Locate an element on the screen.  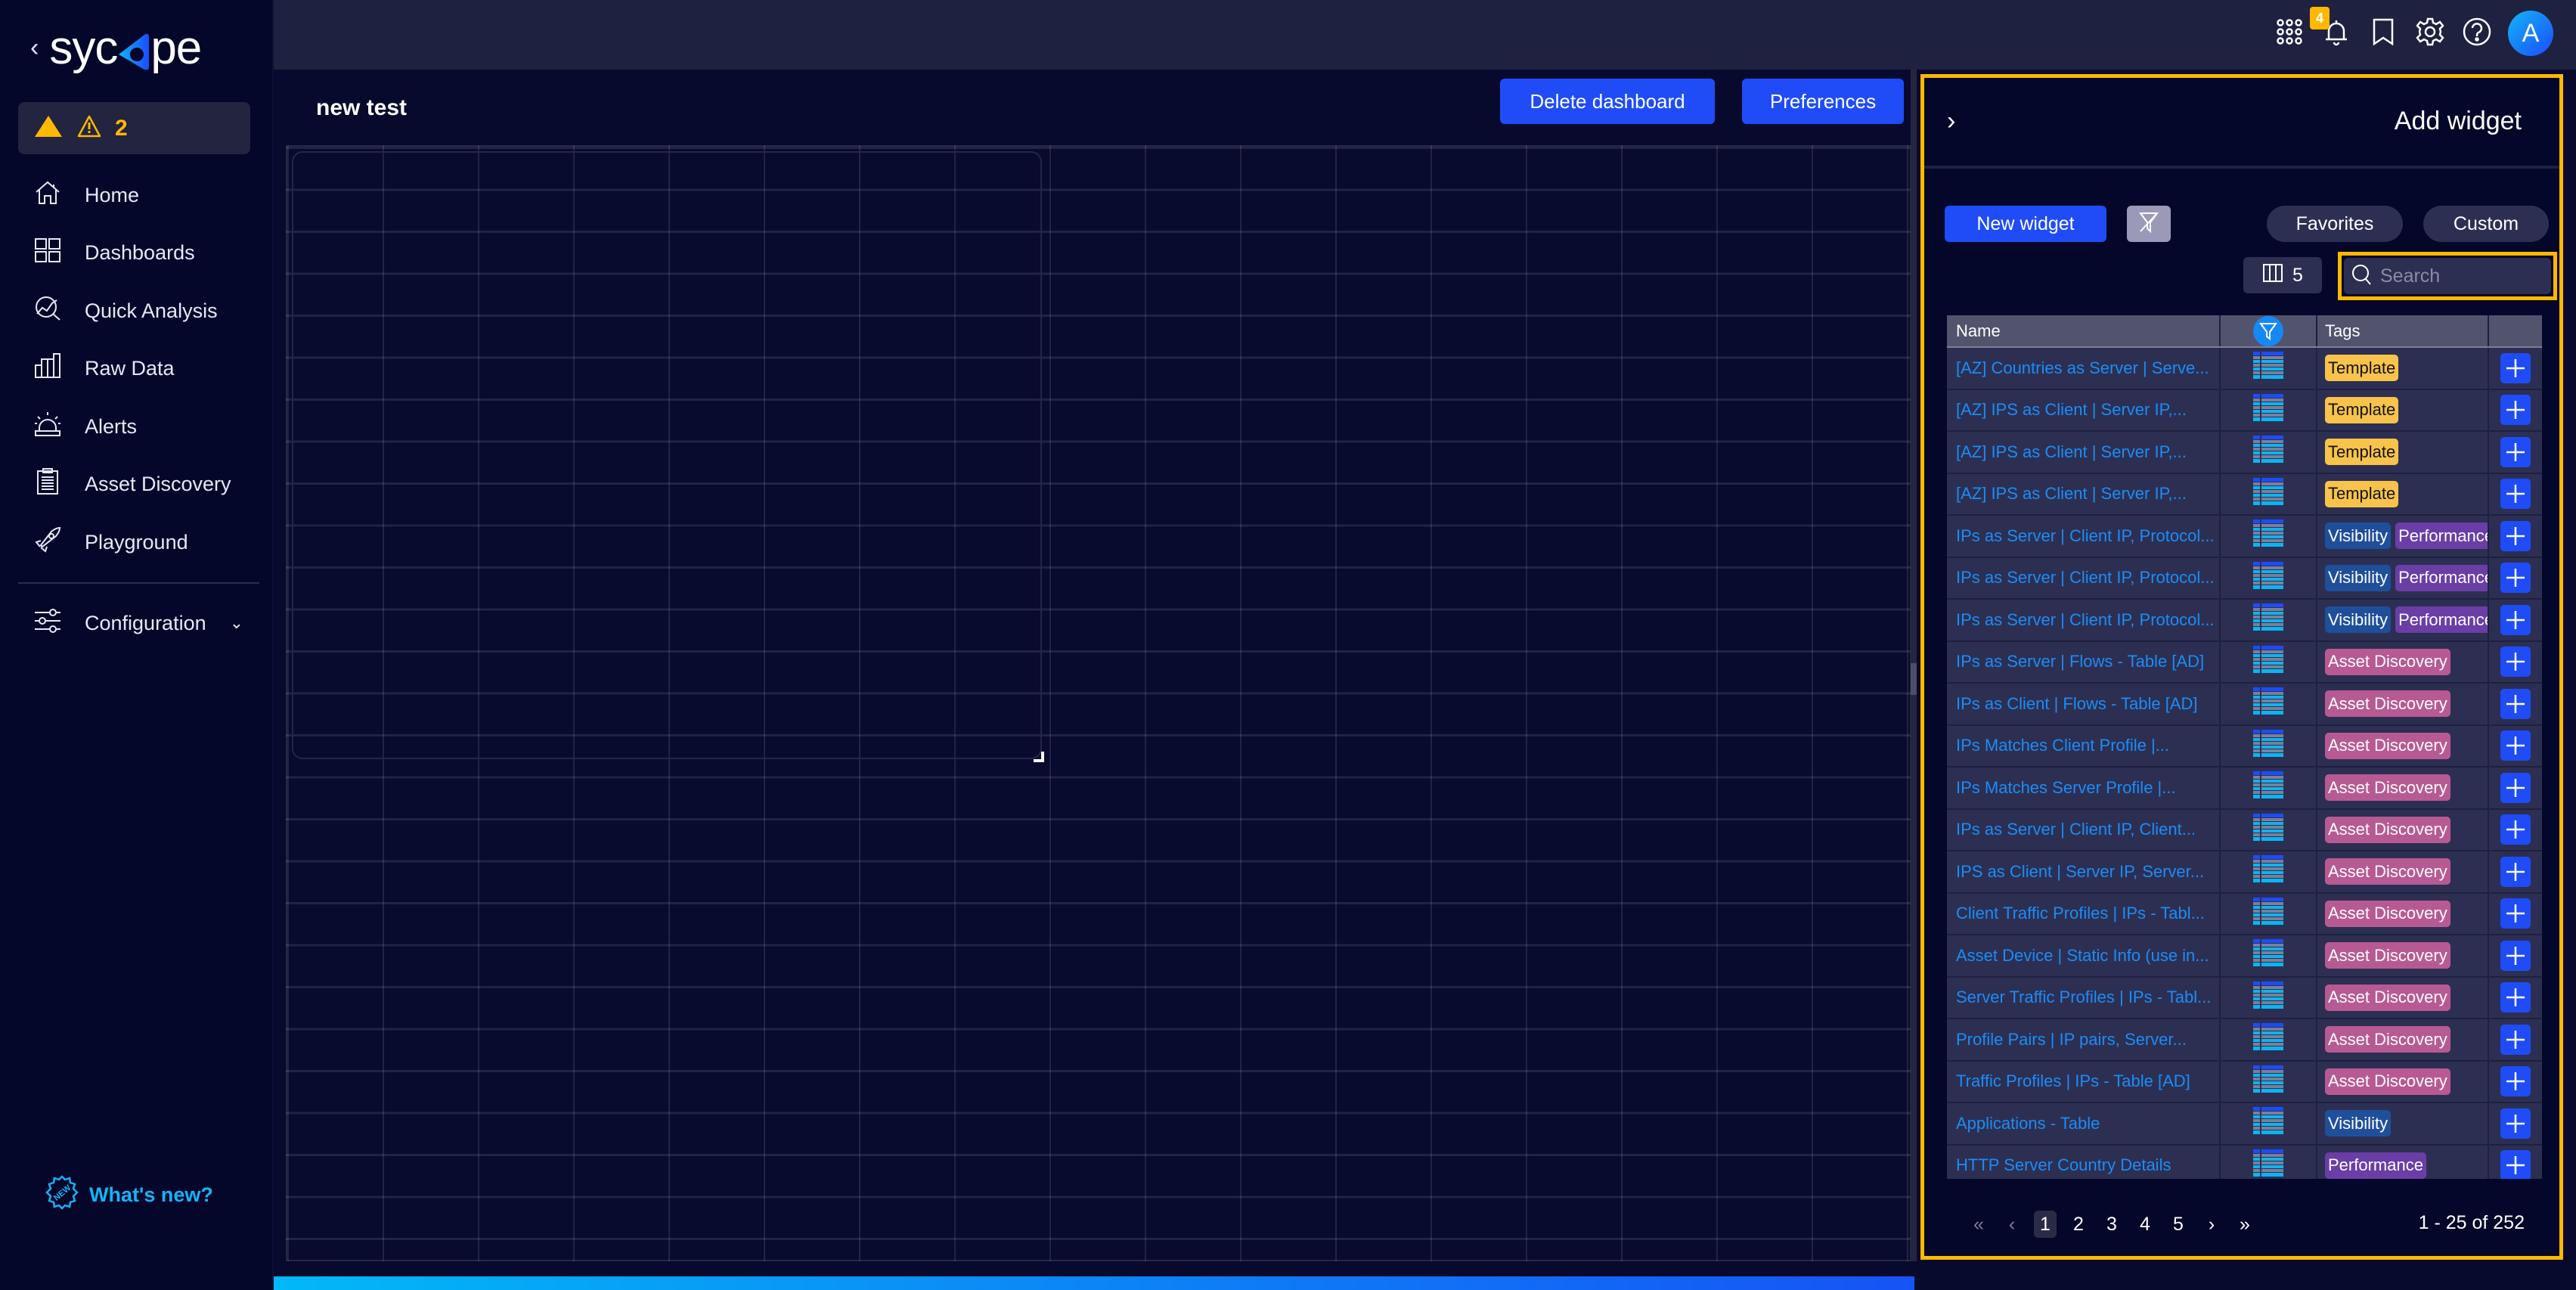
clear-filter-button is located at coordinates (2149, 224).